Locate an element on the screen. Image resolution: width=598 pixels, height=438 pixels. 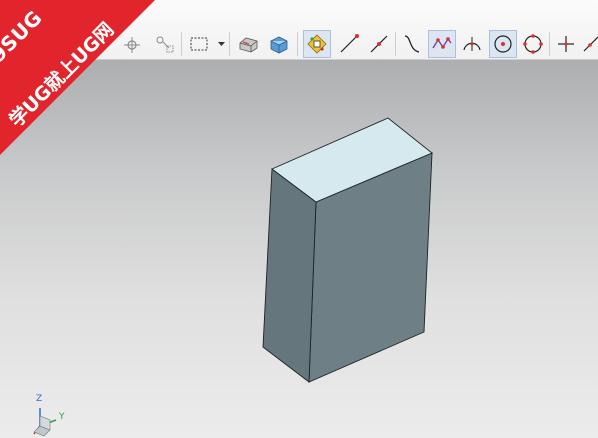
end-point-icon is located at coordinates (349, 44).